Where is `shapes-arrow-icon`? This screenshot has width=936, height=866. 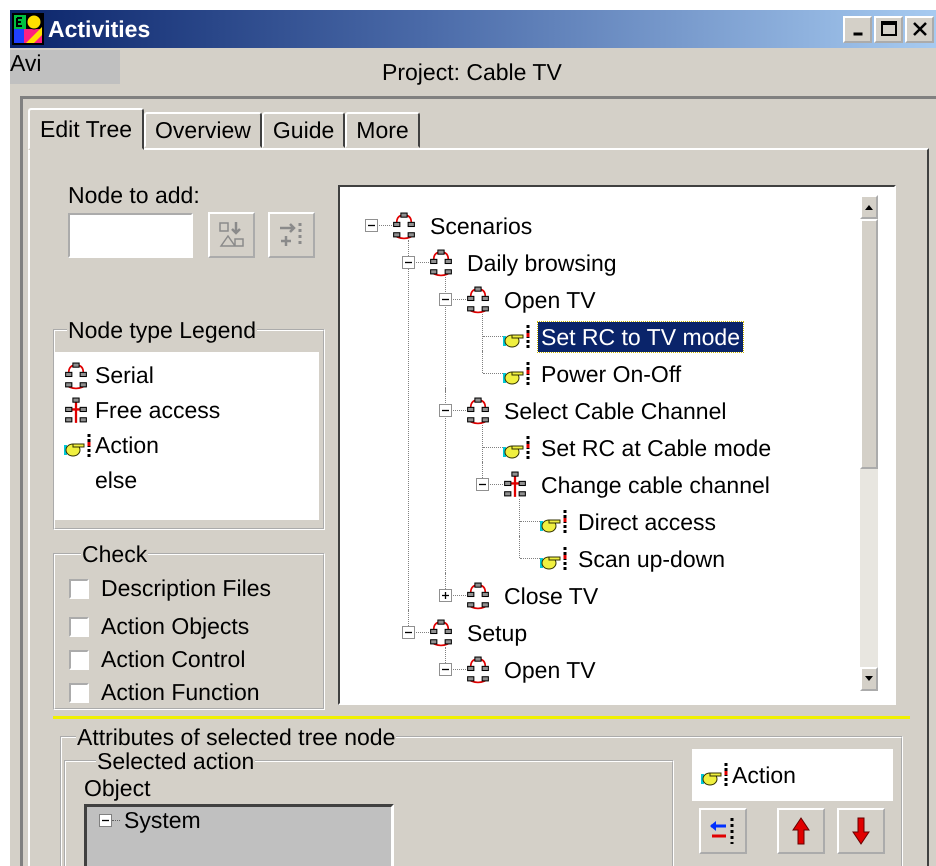 shapes-arrow-icon is located at coordinates (231, 235).